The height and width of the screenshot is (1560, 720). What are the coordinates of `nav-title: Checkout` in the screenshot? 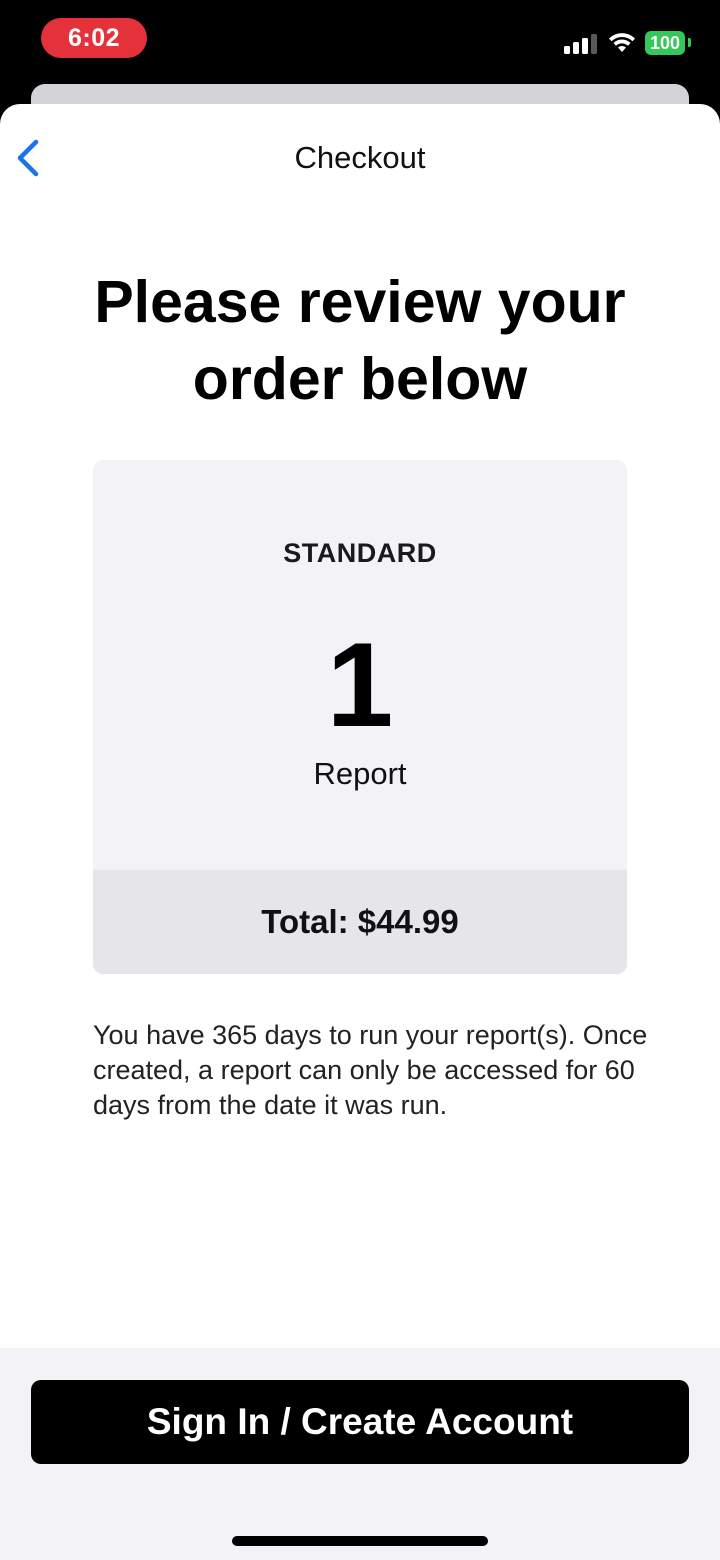 It's located at (360, 157).